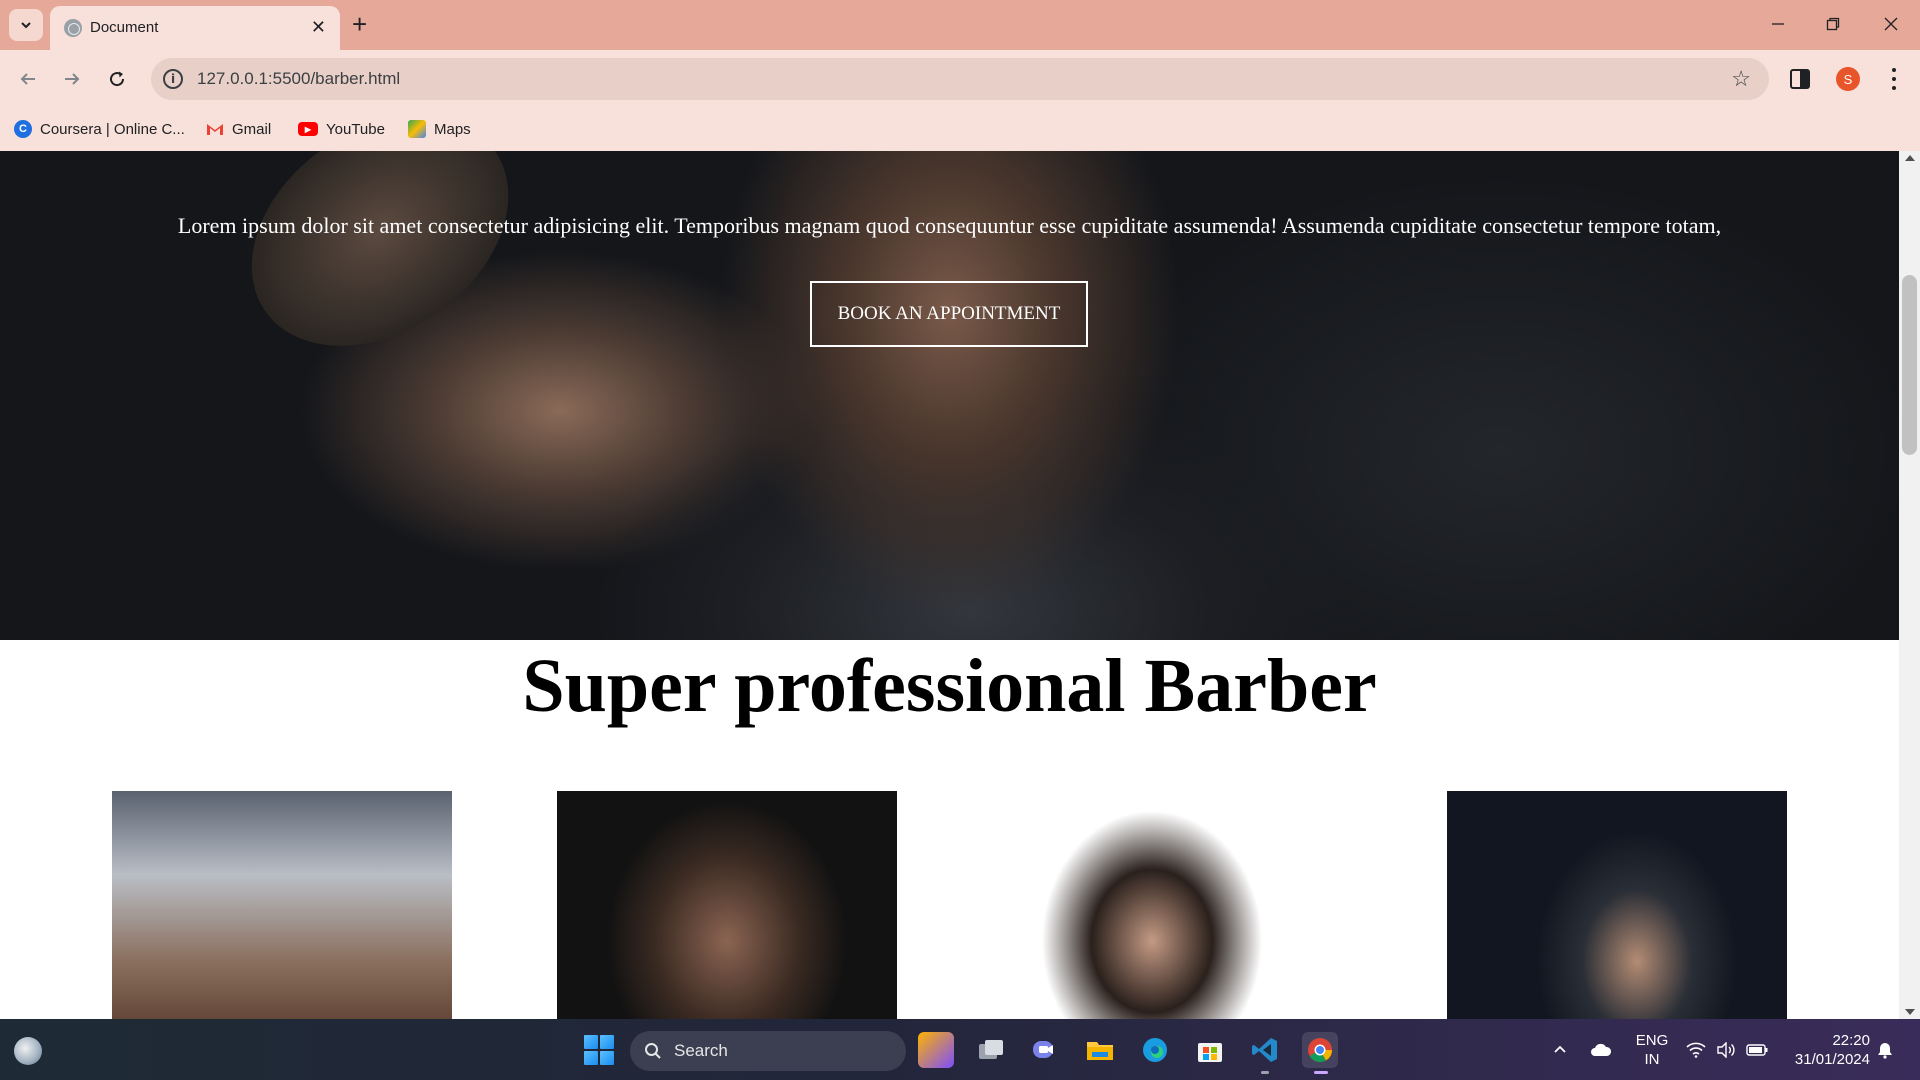  I want to click on windows-start-icon, so click(599, 1050).